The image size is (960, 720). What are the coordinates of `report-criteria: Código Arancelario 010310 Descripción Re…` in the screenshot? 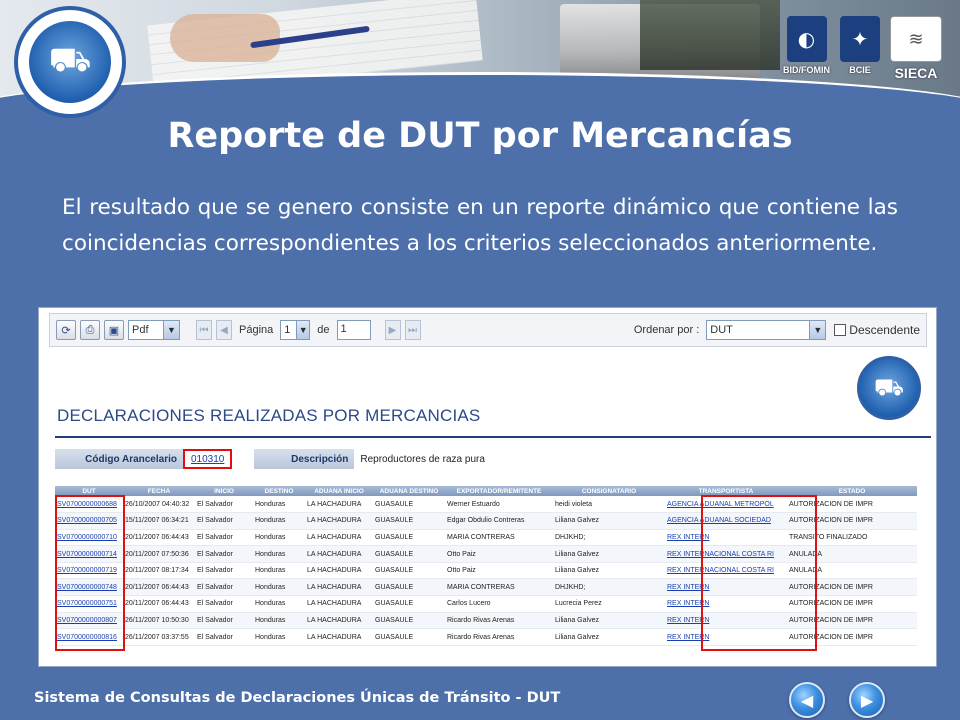 It's located at (486, 459).